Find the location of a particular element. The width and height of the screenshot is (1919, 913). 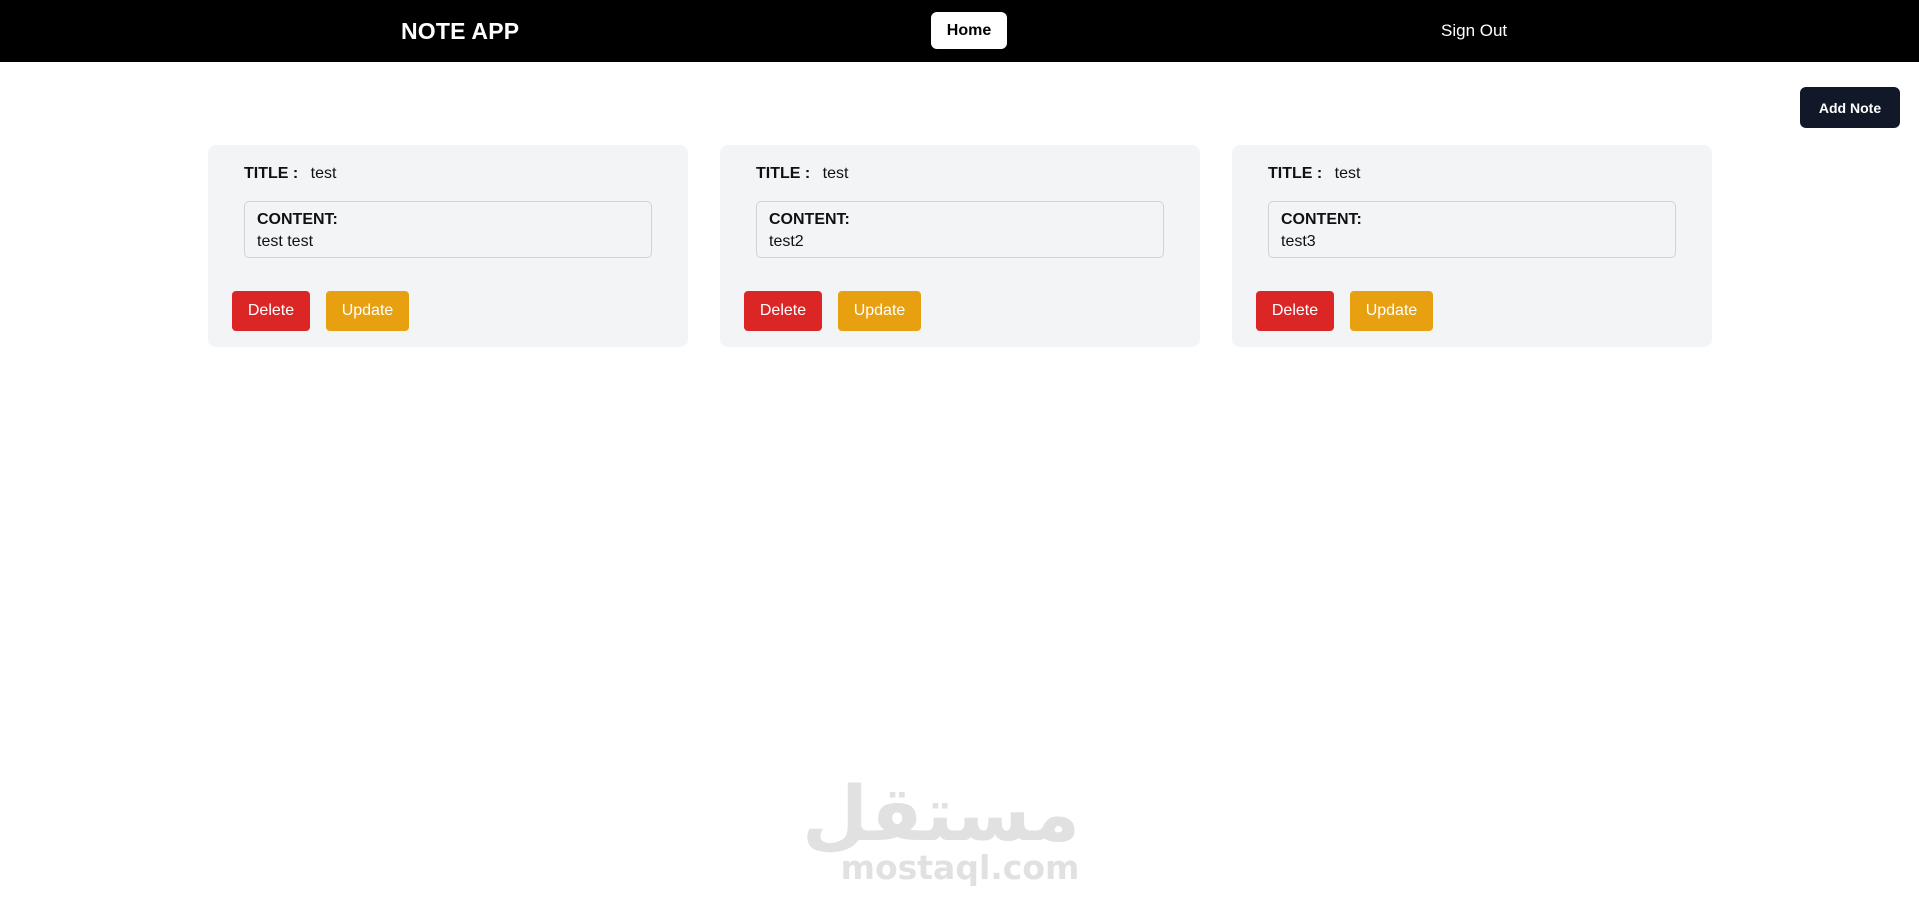

navbar: NOTE APP Home Sign Out is located at coordinates (959, 31).